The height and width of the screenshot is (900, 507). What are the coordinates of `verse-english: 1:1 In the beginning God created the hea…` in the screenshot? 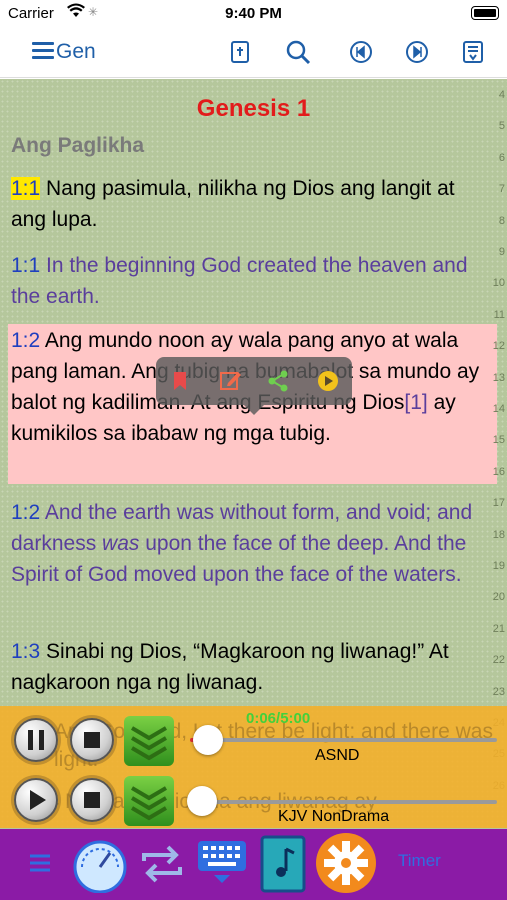 It's located at (252, 281).